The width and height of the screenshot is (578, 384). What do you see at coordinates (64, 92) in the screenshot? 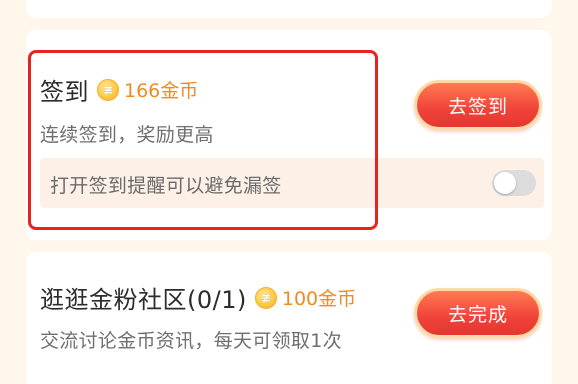
I see `signin-title: 签到` at bounding box center [64, 92].